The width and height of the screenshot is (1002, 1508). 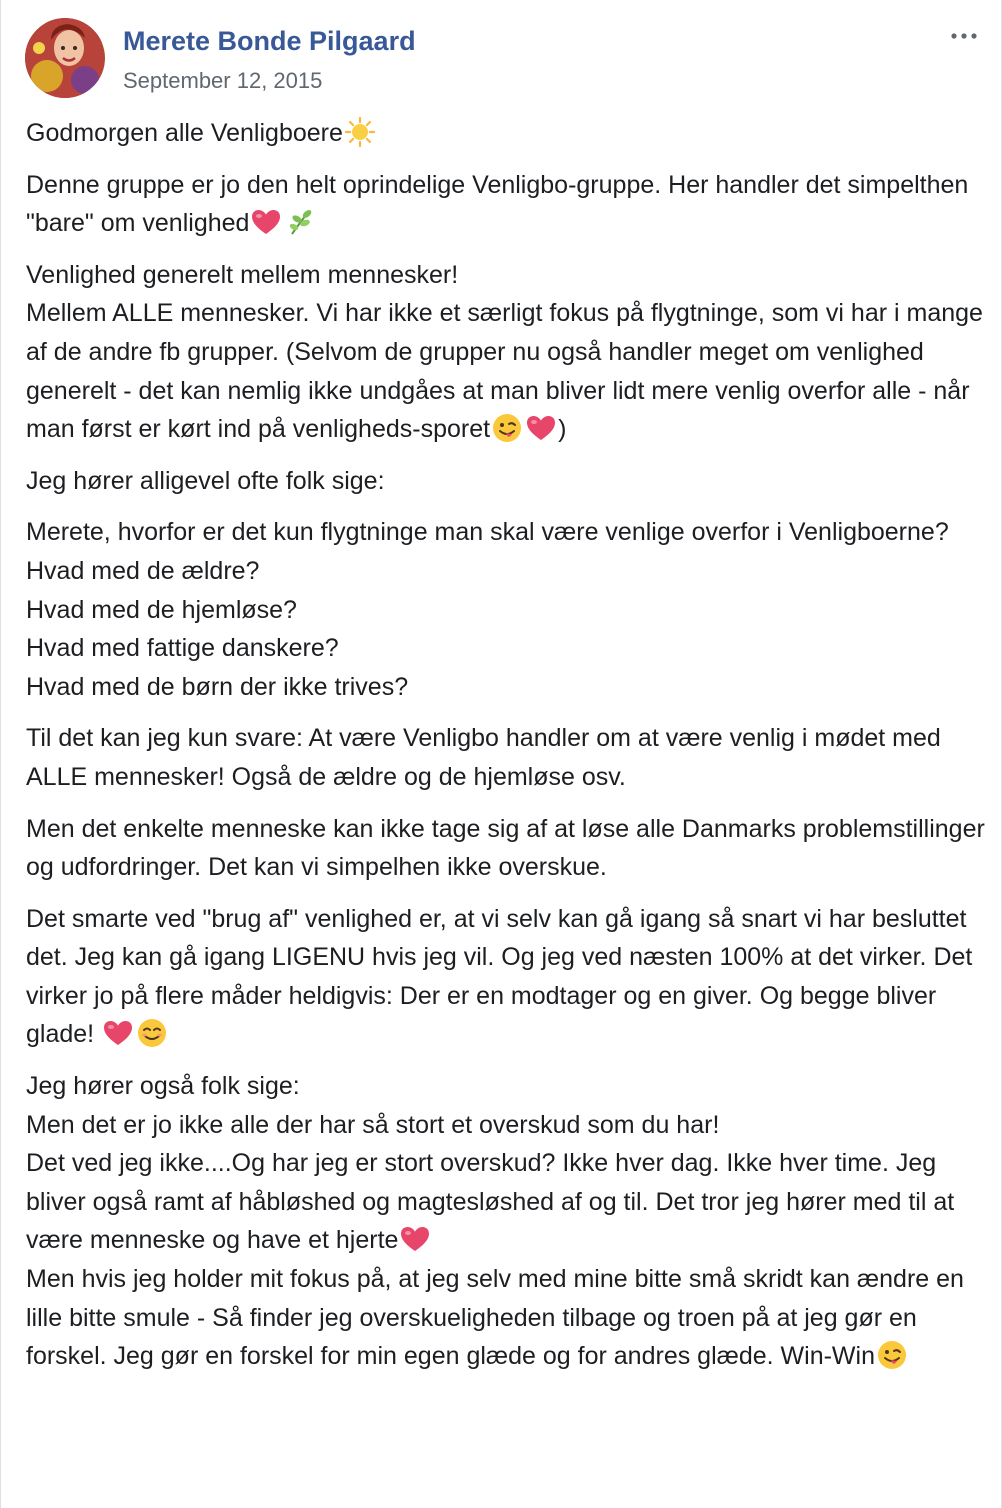 I want to click on post-text: Godmorgen alle Venligboere, so click(x=184, y=133).